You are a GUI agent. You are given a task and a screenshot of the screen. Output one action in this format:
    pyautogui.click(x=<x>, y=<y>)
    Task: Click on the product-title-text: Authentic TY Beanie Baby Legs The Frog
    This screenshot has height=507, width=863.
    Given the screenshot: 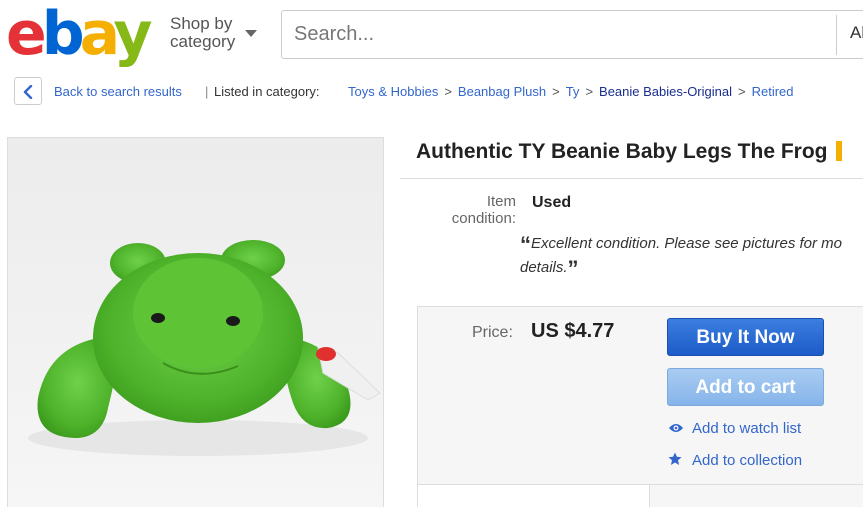 What is the action you would take?
    pyautogui.click(x=622, y=151)
    